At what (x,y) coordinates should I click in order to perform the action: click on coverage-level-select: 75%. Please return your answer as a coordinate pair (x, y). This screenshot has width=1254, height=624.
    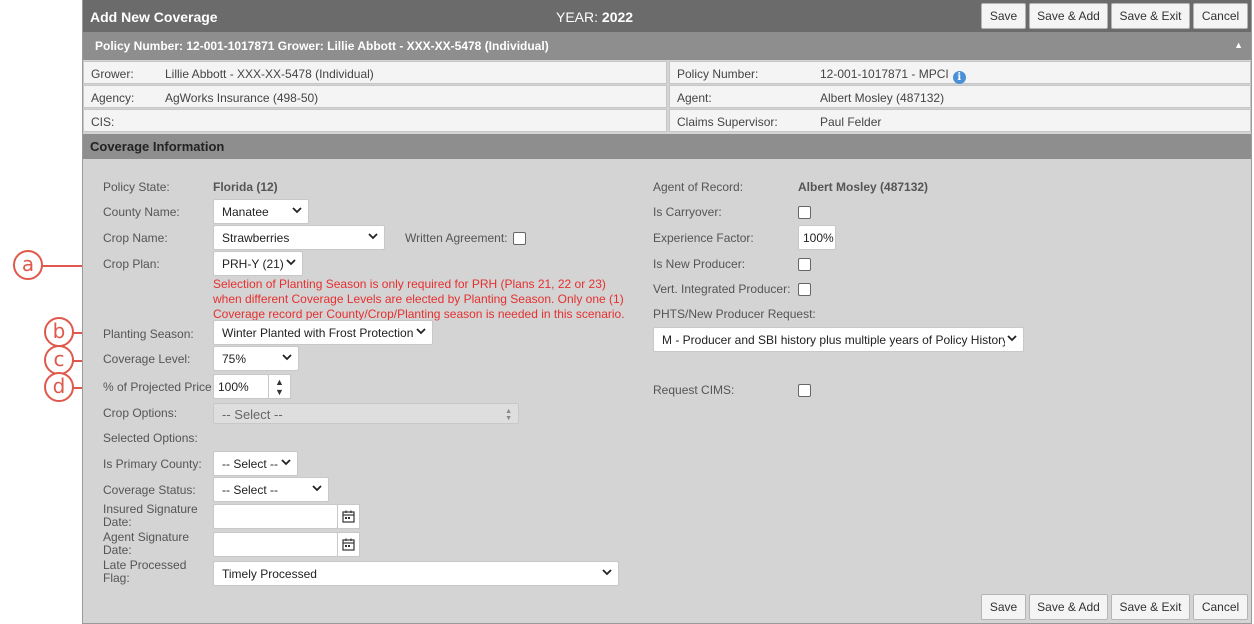
    Looking at the image, I should click on (256, 358).